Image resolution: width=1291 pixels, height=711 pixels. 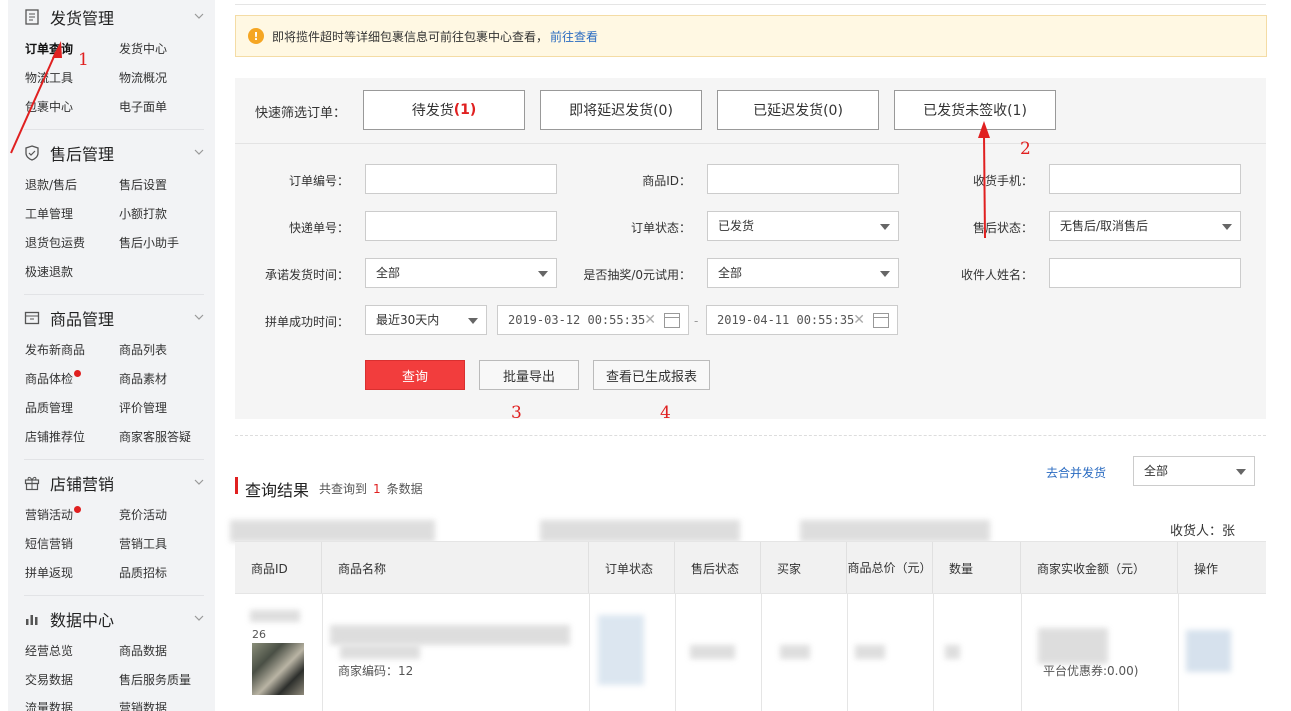 I want to click on annotation-number: 4, so click(x=665, y=413).